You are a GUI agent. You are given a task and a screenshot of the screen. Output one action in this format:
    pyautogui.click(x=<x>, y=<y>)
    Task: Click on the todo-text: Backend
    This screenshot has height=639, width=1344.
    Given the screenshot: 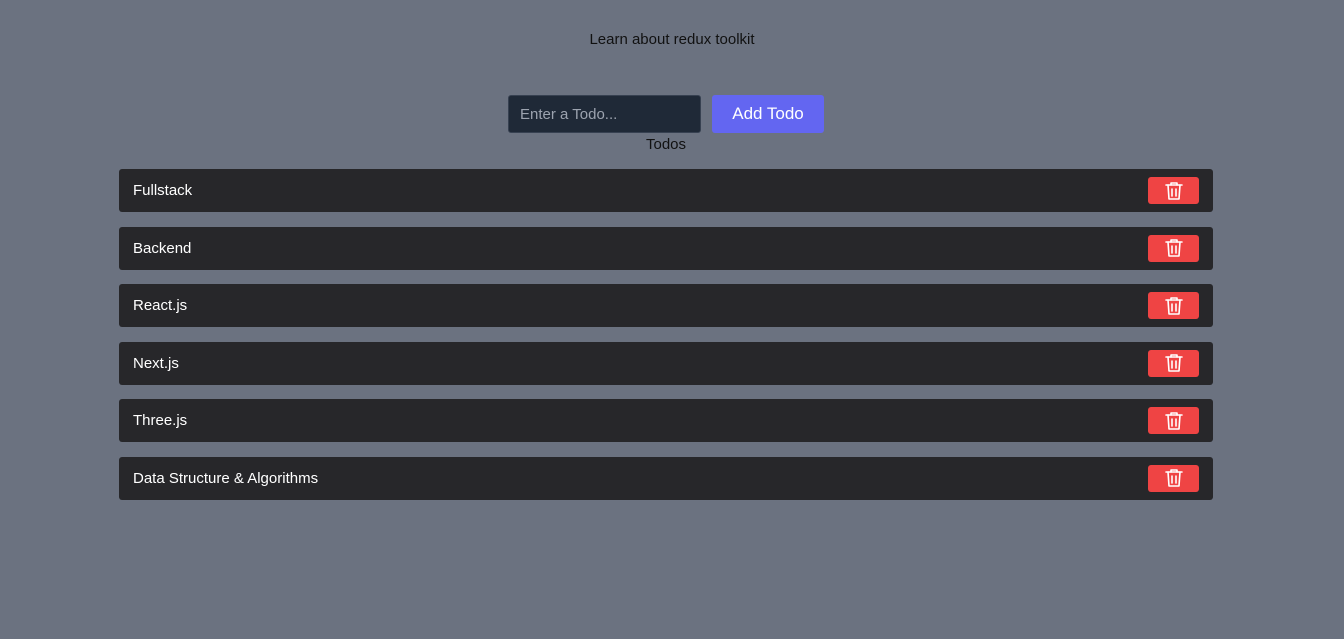 What is the action you would take?
    pyautogui.click(x=162, y=248)
    